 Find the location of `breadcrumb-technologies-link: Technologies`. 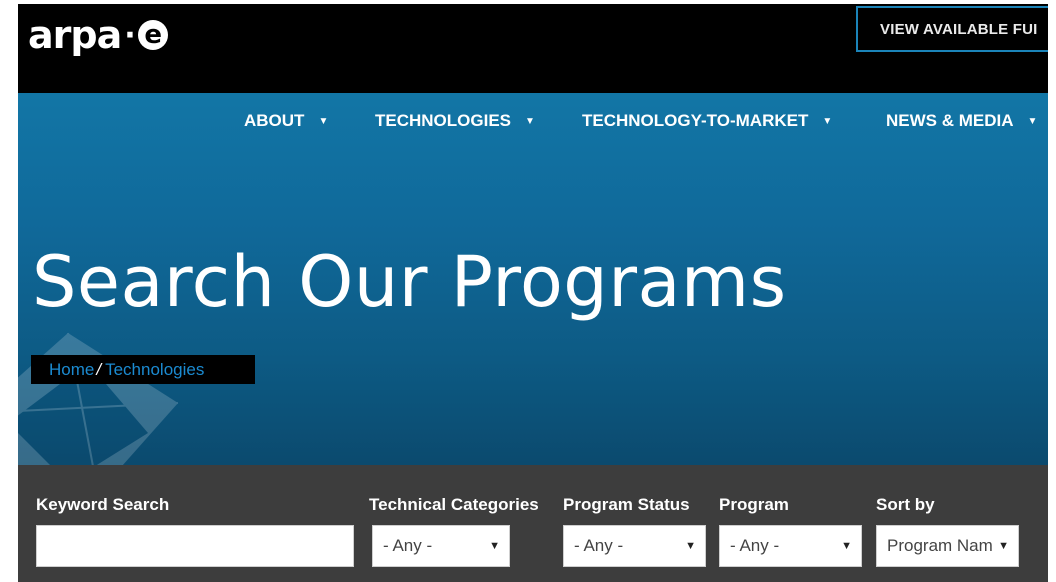

breadcrumb-technologies-link: Technologies is located at coordinates (154, 370).